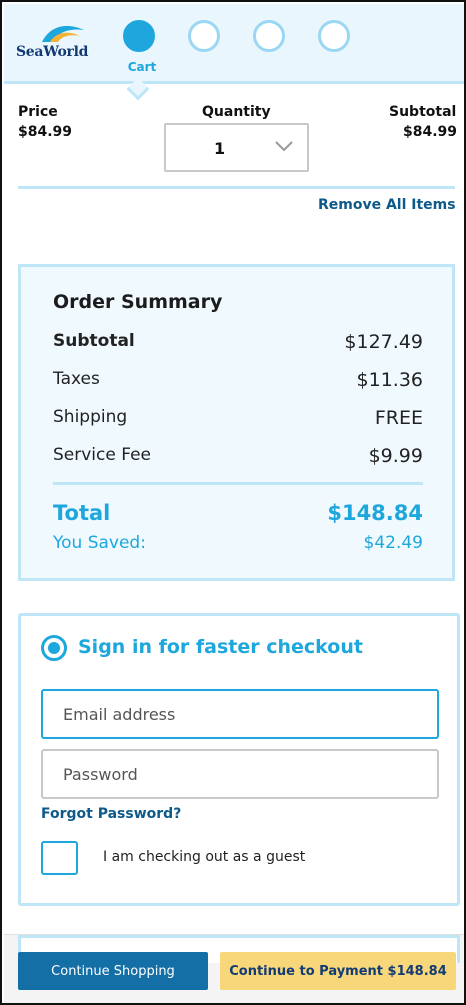  I want to click on quantity-value: 1, so click(220, 148).